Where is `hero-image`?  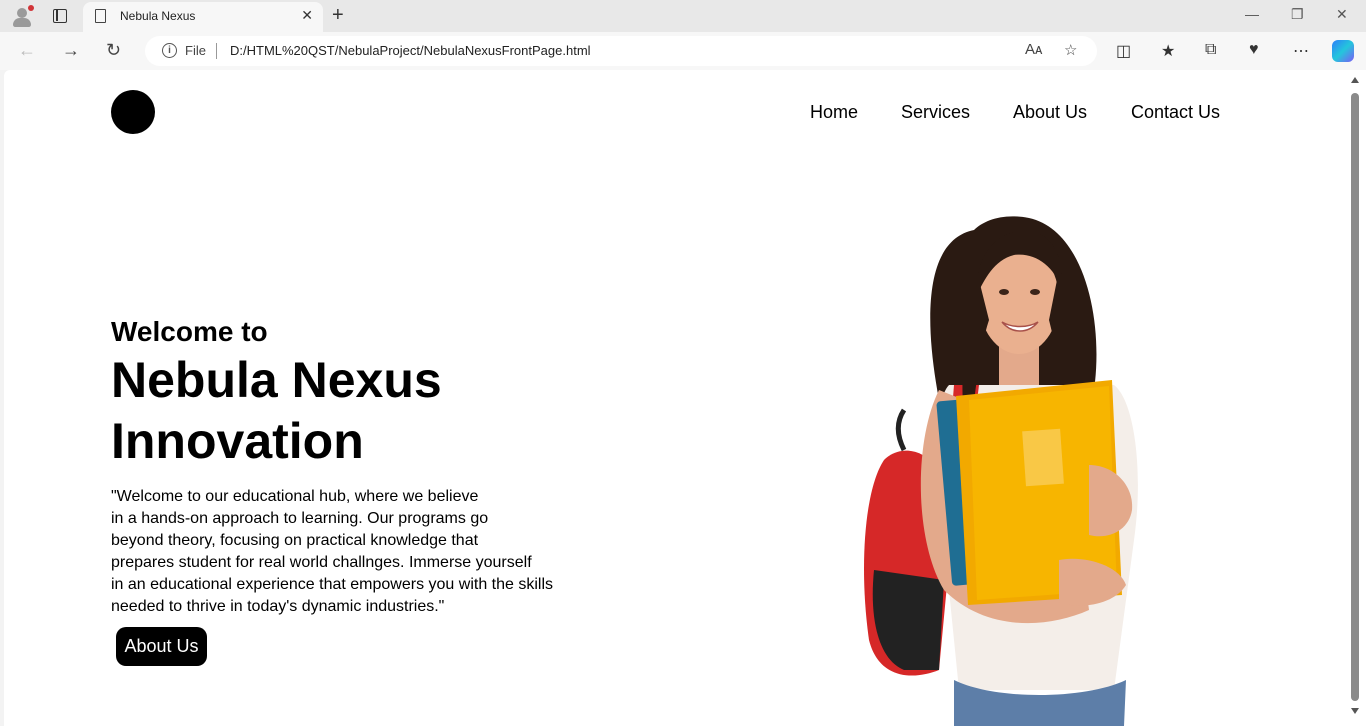 hero-image is located at coordinates (1001, 471).